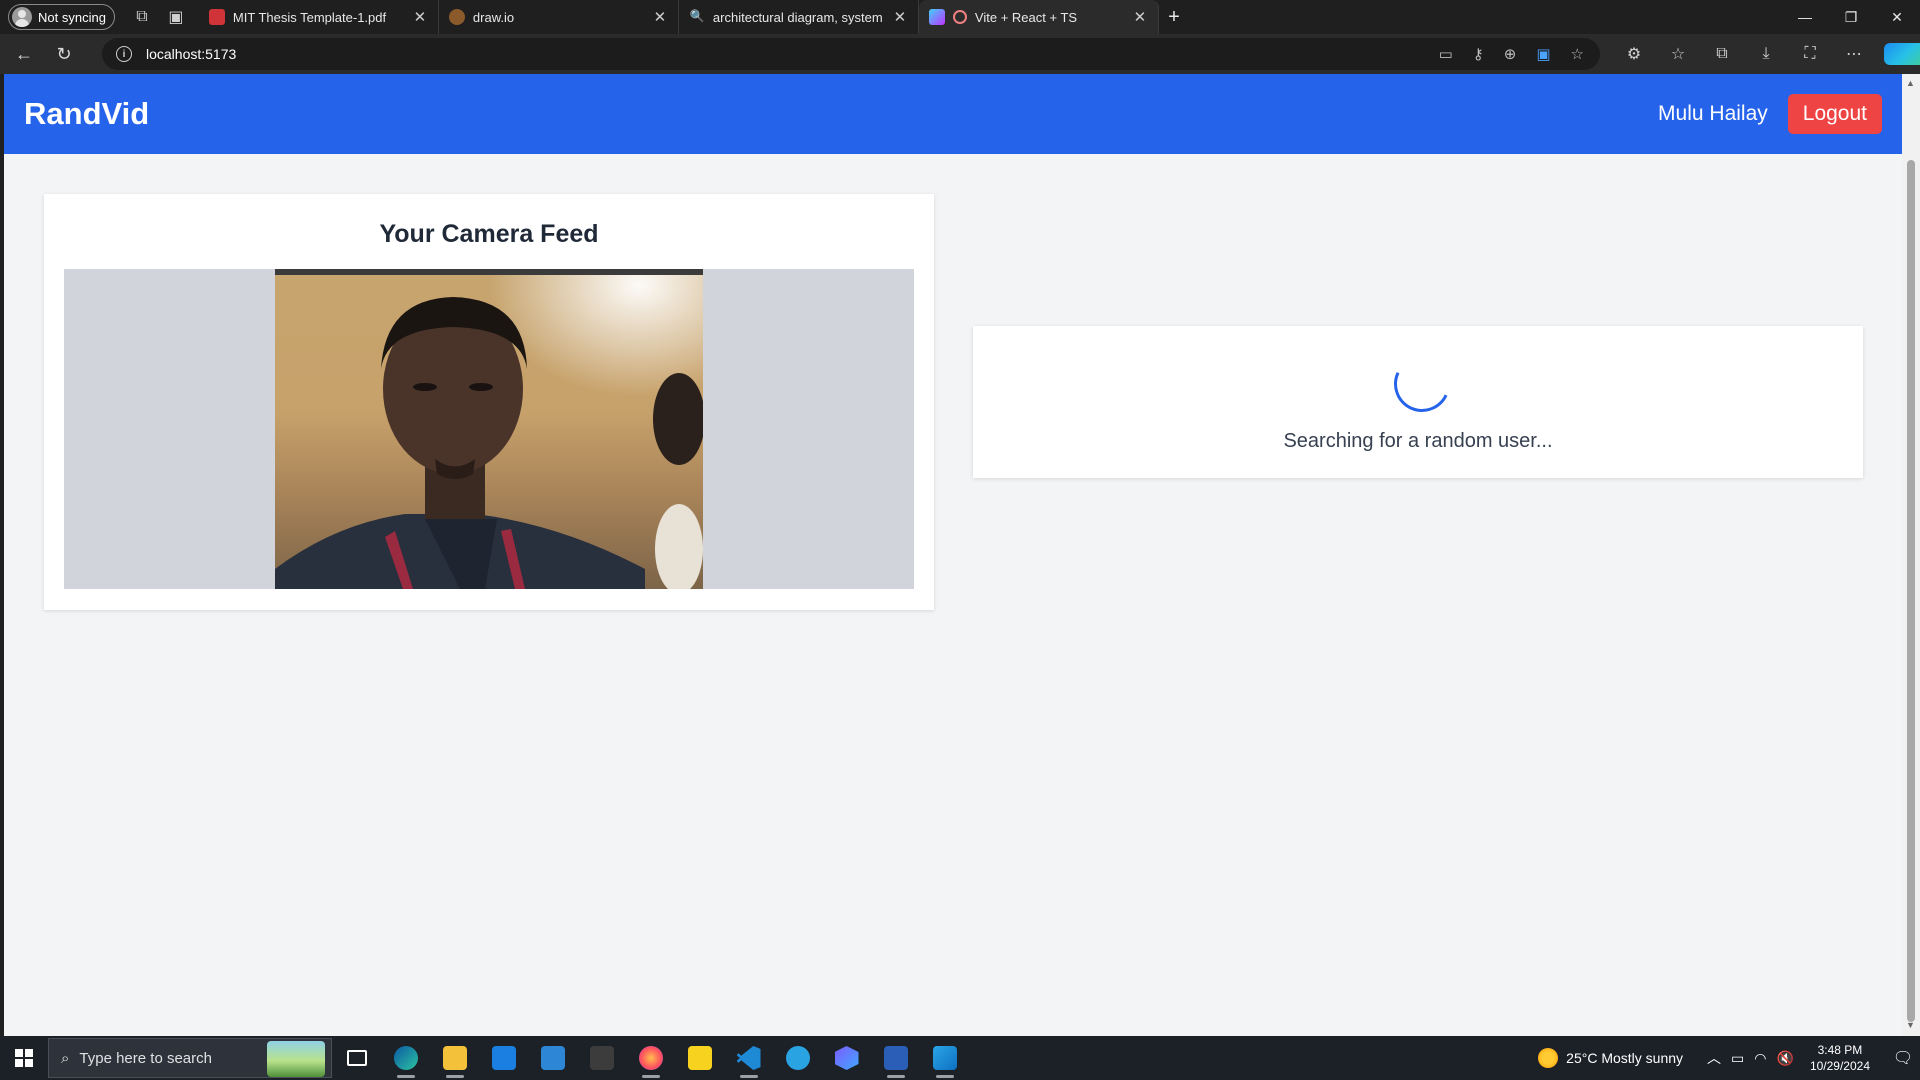  I want to click on telegram-icon, so click(797, 1058).